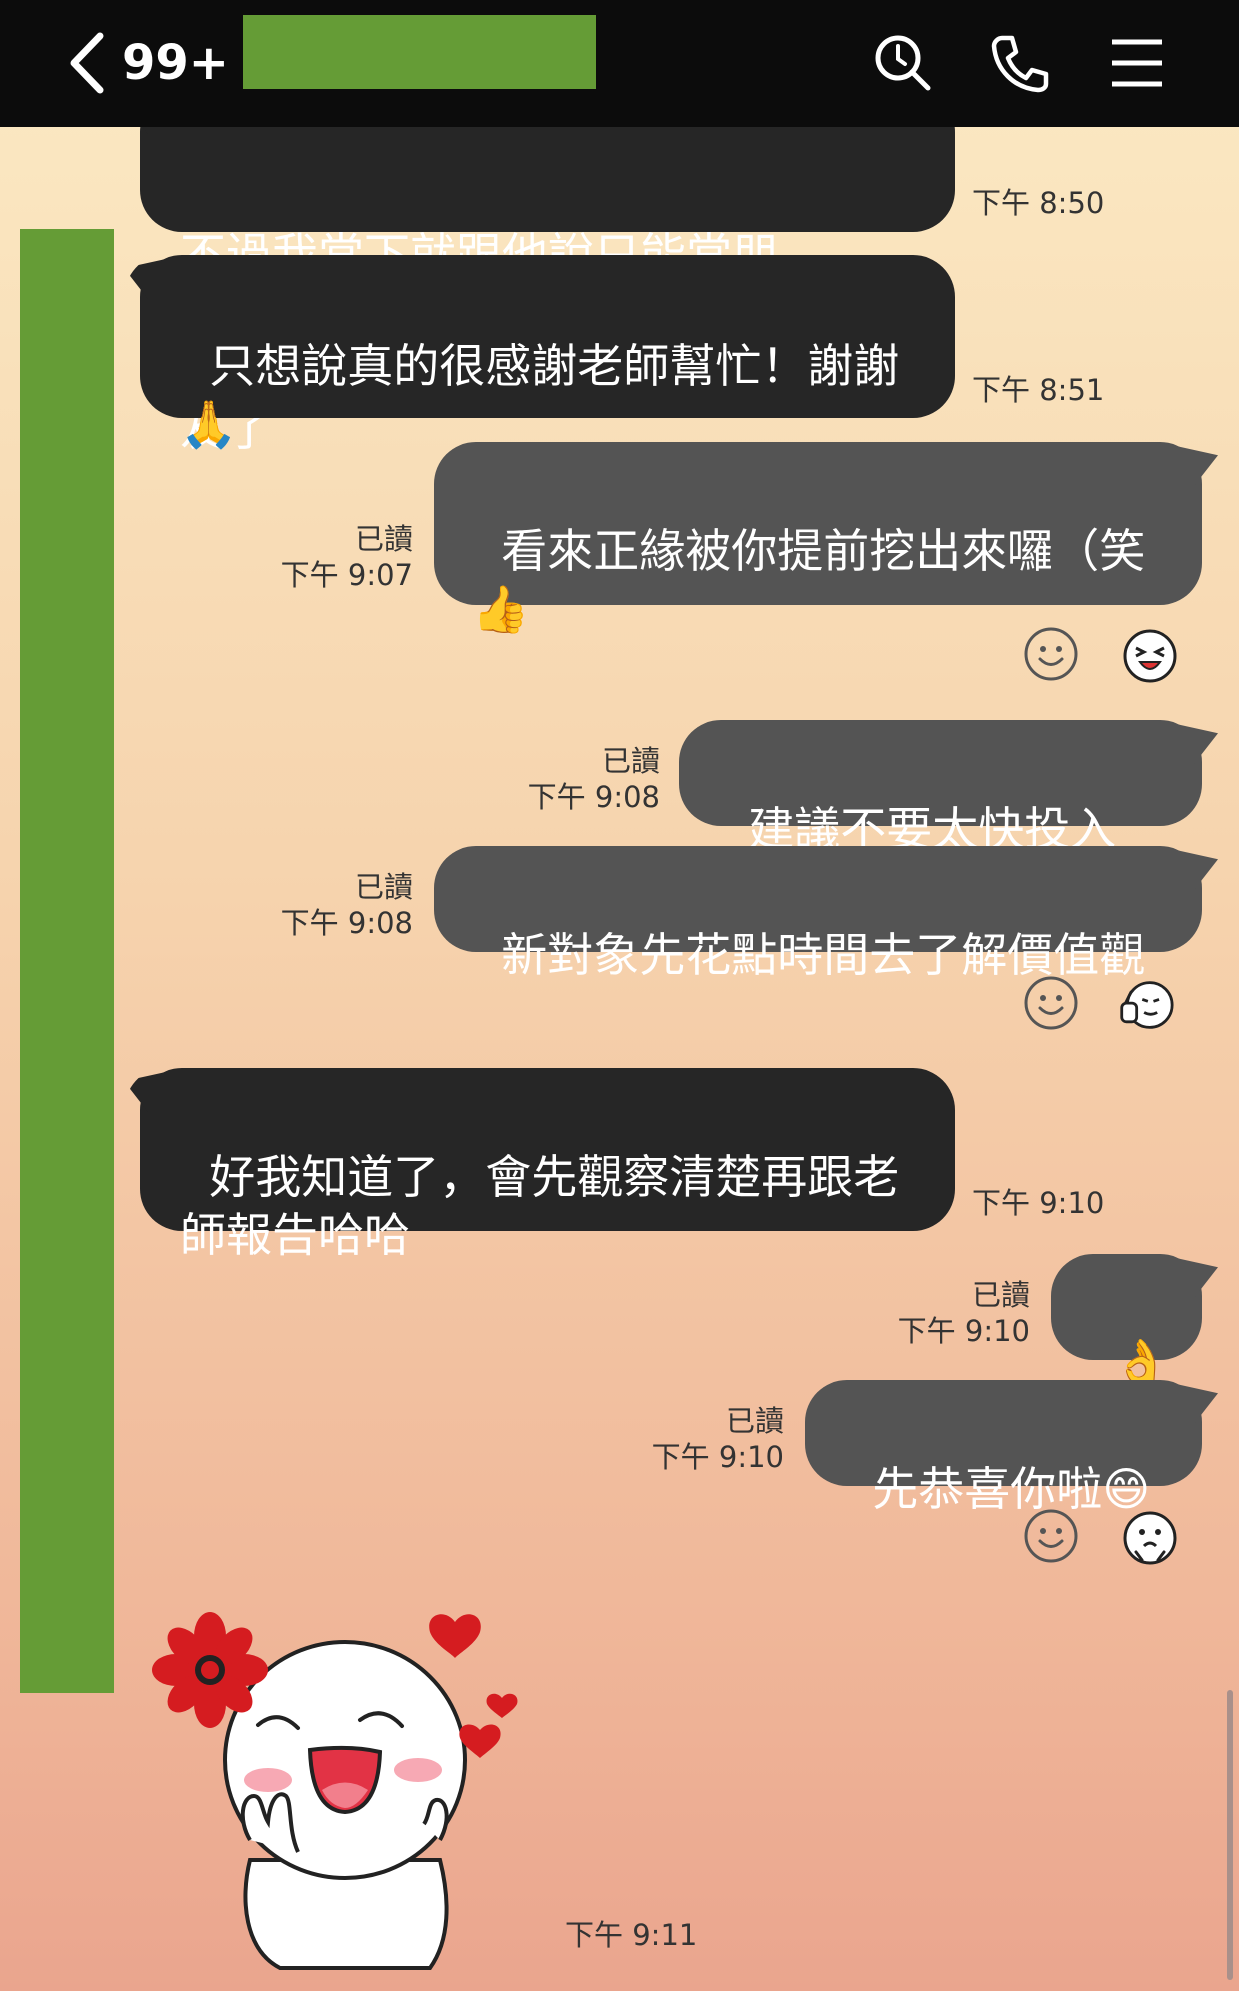 The width and height of the screenshot is (1239, 1991). What do you see at coordinates (631, 1935) in the screenshot?
I see `message-time: 下午 9:11` at bounding box center [631, 1935].